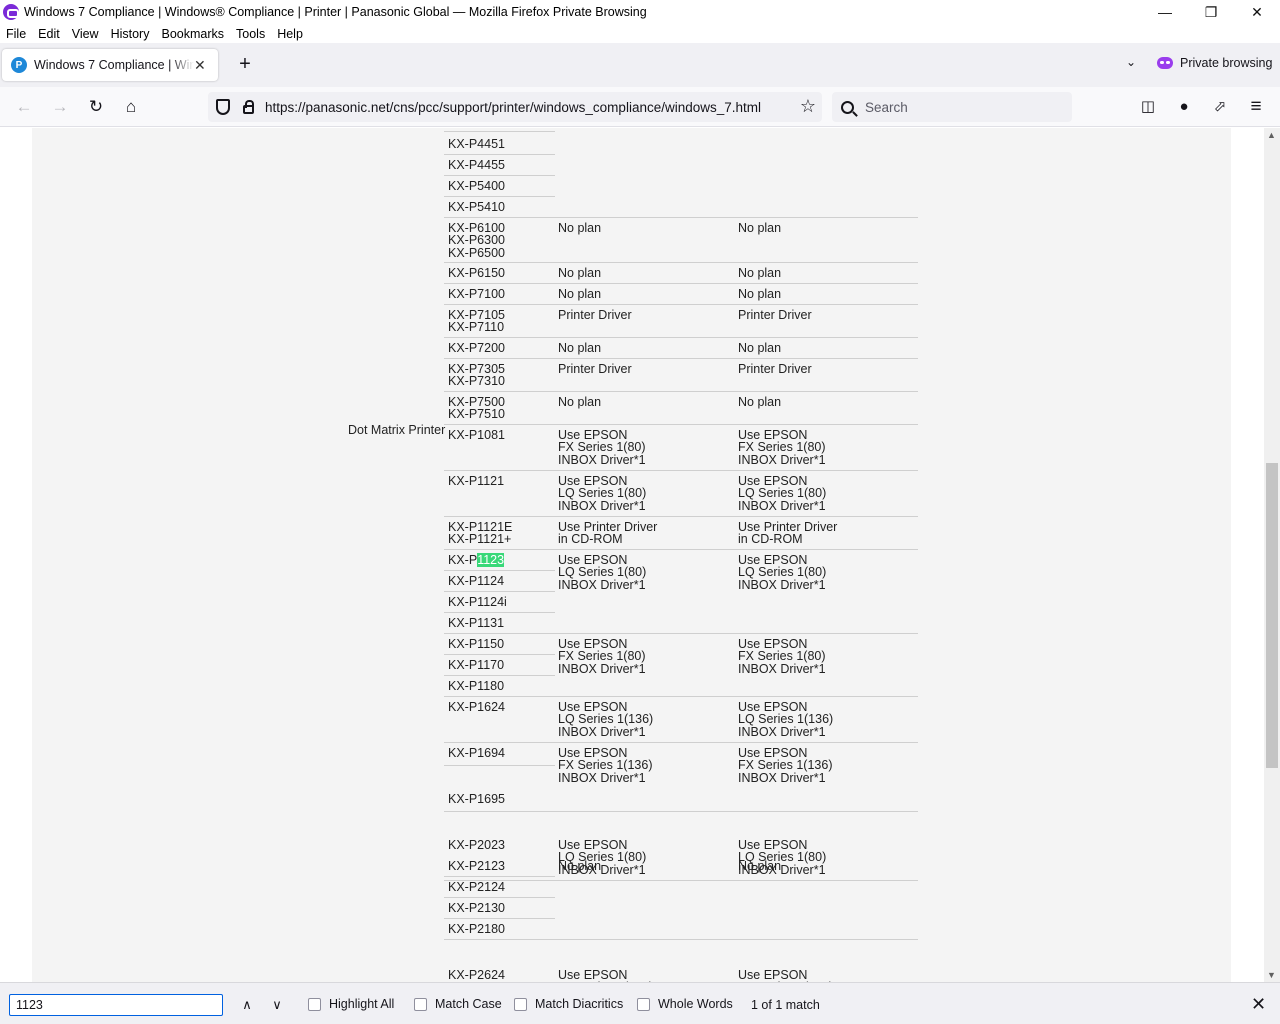 The width and height of the screenshot is (1280, 1024). I want to click on menu-help: Help, so click(290, 34).